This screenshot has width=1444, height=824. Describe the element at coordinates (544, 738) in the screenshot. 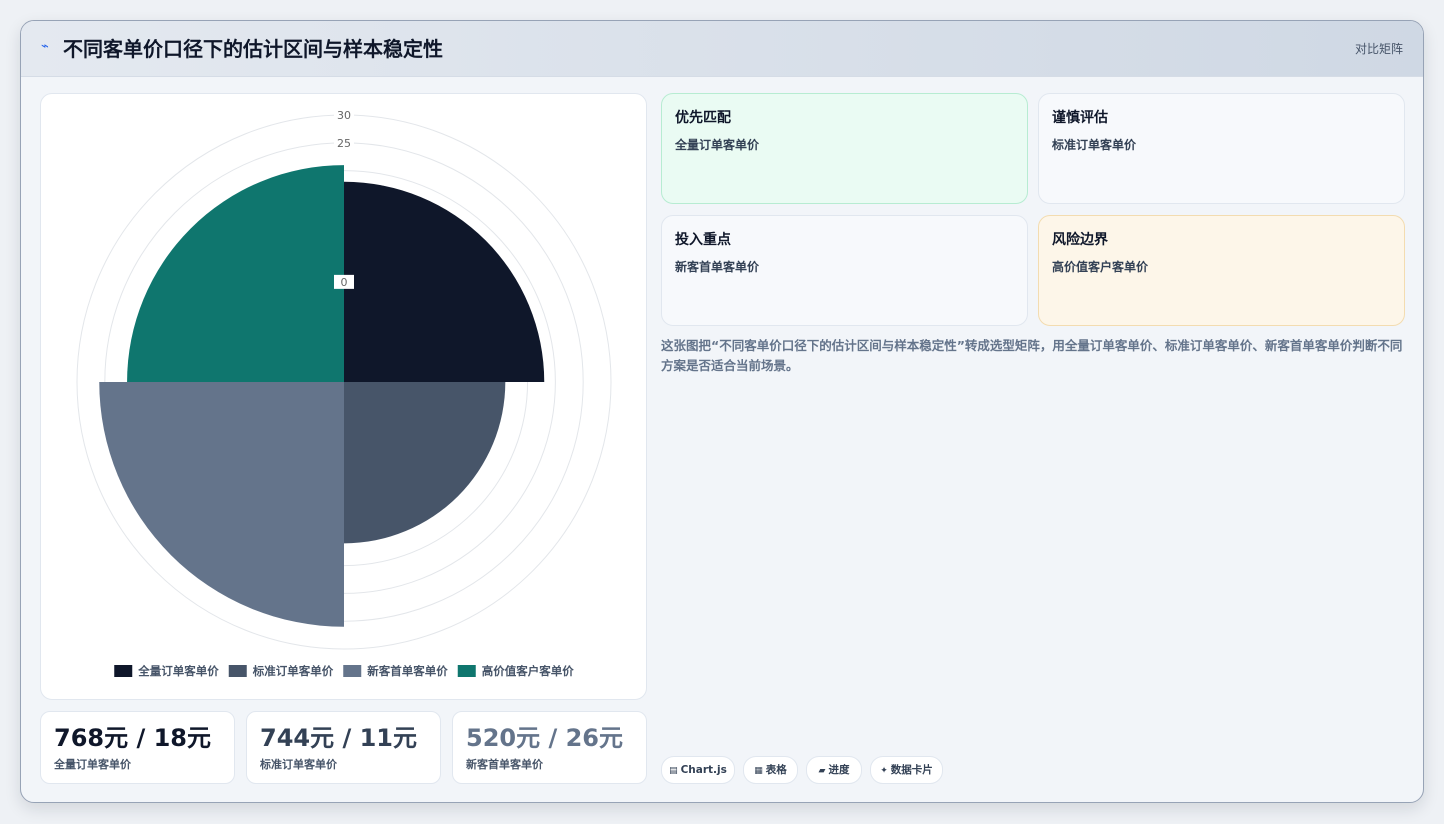

I see `kpi-value: 520元 / 26元` at that location.